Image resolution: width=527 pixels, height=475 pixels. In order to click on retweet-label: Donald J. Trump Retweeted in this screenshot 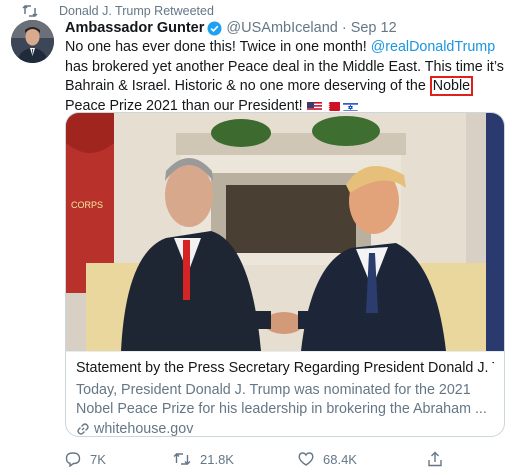, I will do `click(136, 11)`.